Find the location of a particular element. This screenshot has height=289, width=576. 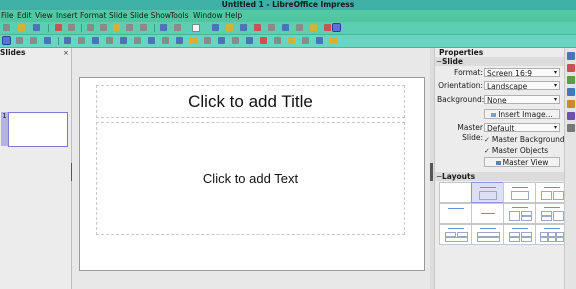

title-placeholder: Click to add Title is located at coordinates (250, 101).